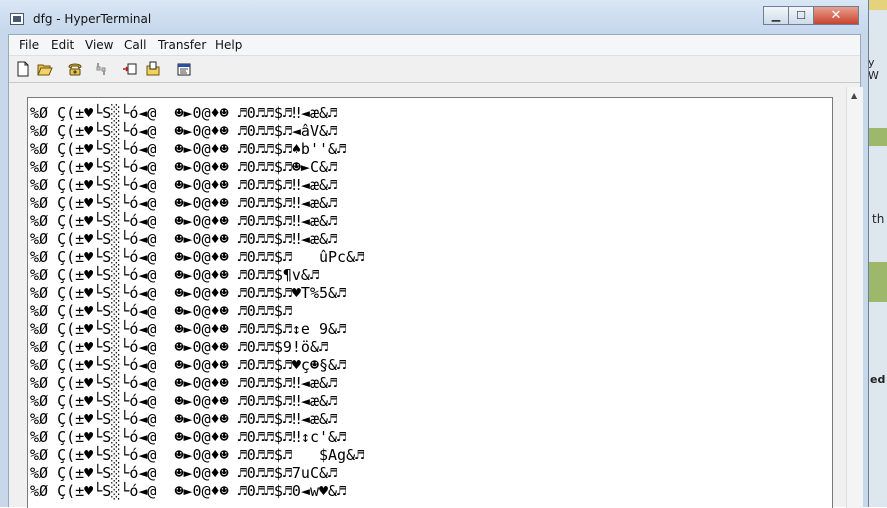  I want to click on send-file-icon, so click(130, 69).